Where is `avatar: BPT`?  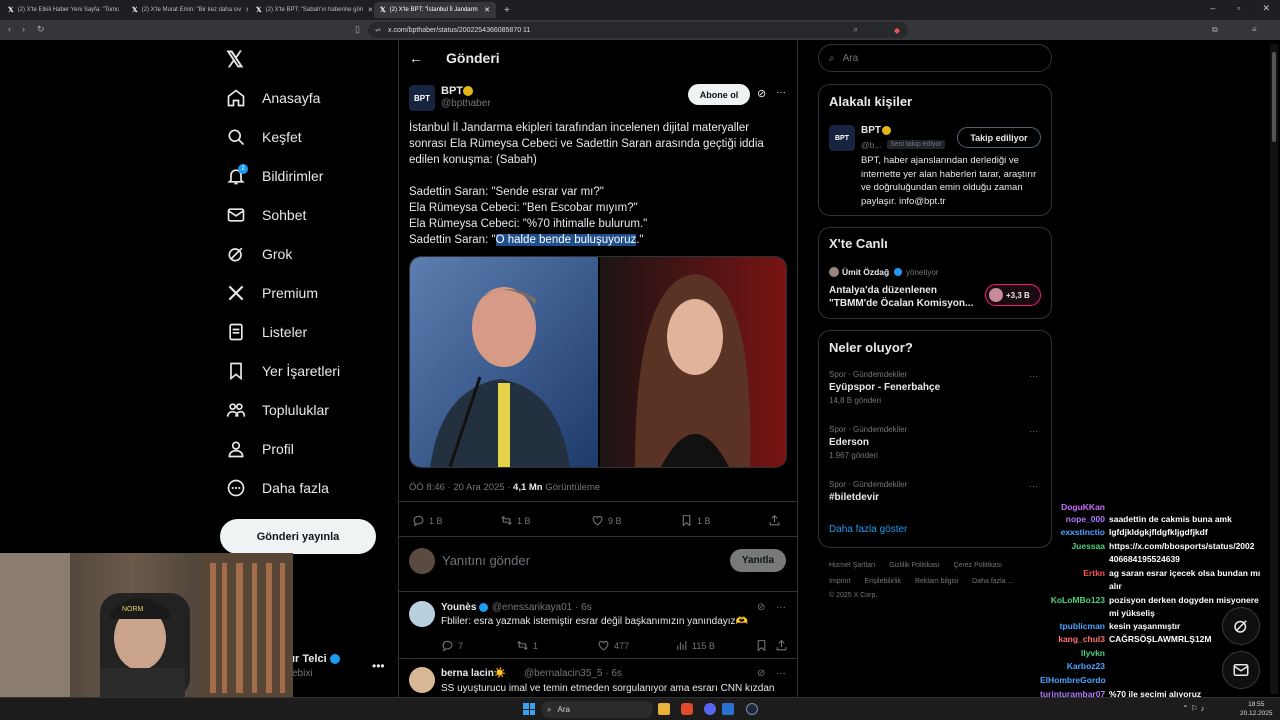 avatar: BPT is located at coordinates (842, 138).